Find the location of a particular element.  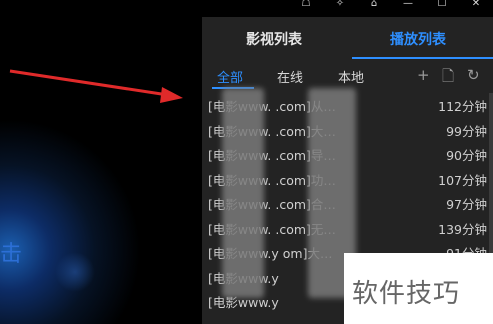

item-duration: 139分钟 is located at coordinates (462, 229).